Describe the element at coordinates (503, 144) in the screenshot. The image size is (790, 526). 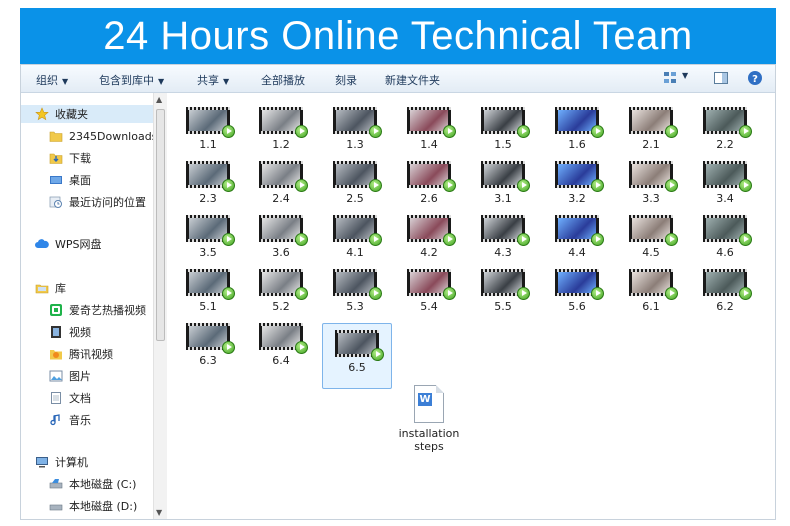
I see `file-name: 1.5` at that location.